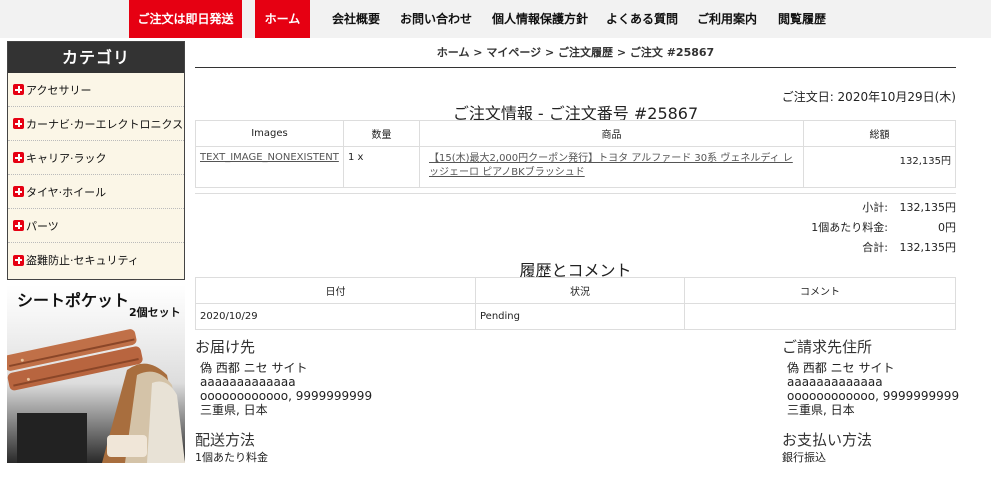 This screenshot has height=477, width=991. Describe the element at coordinates (96, 396) in the screenshot. I see `seat-pocket-image` at that location.